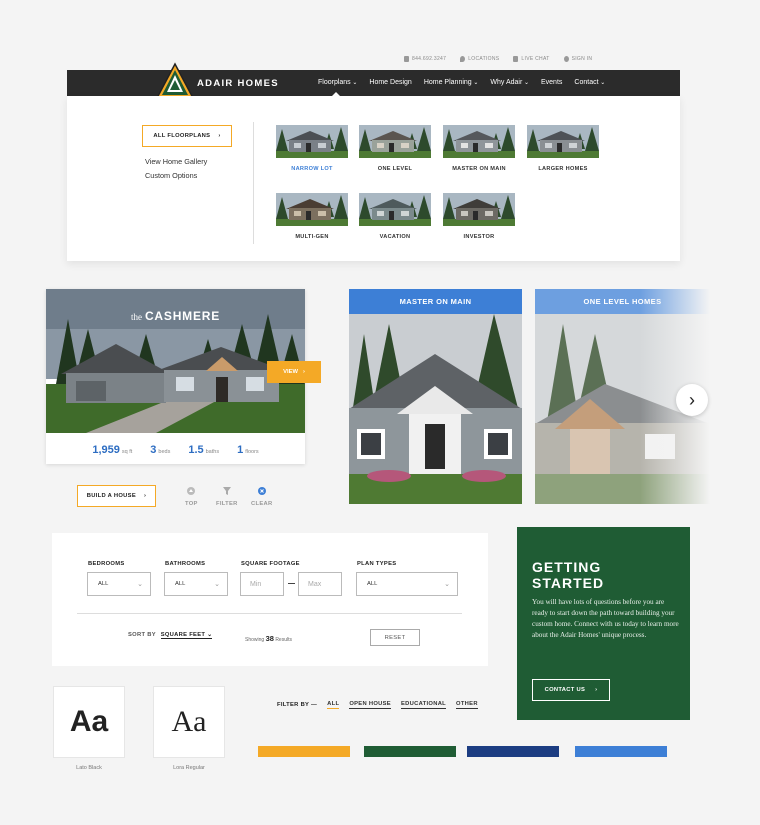  Describe the element at coordinates (253, 183) in the screenshot. I see `menu-divider` at that location.